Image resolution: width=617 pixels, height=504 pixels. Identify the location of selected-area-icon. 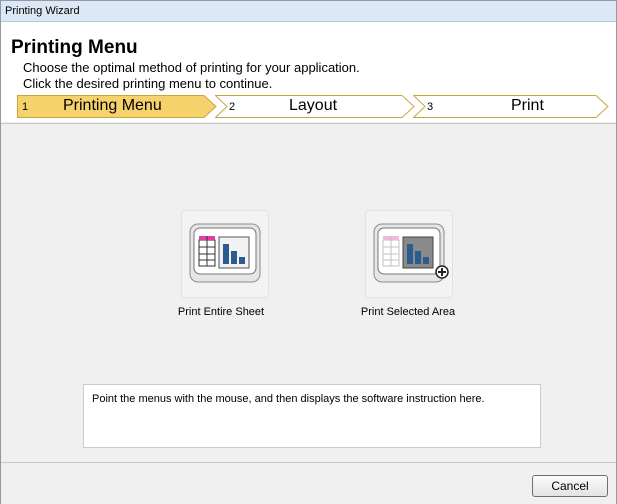
(411, 253).